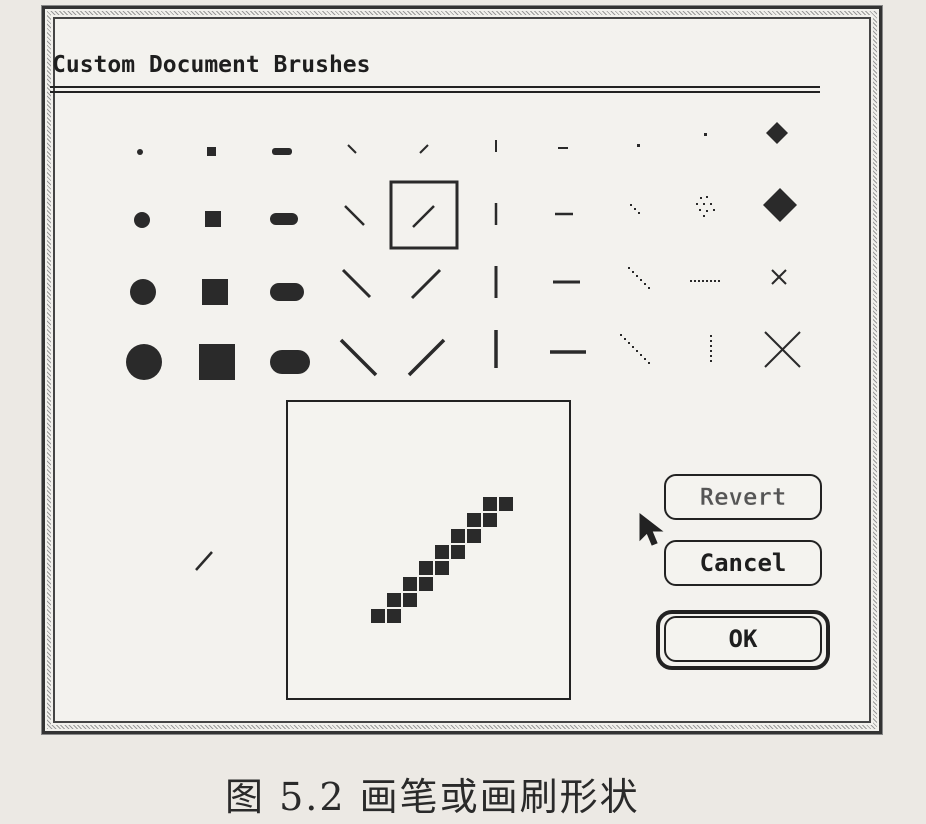 The width and height of the screenshot is (926, 824). What do you see at coordinates (743, 497) in the screenshot?
I see `revert-button: Revert` at bounding box center [743, 497].